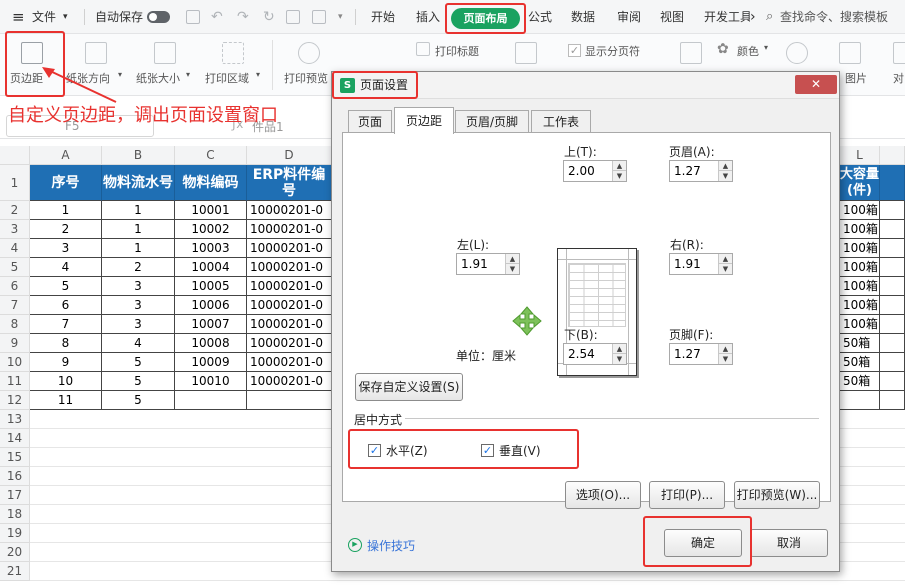 The image size is (905, 587). I want to click on row-header-1: 1, so click(15, 183).